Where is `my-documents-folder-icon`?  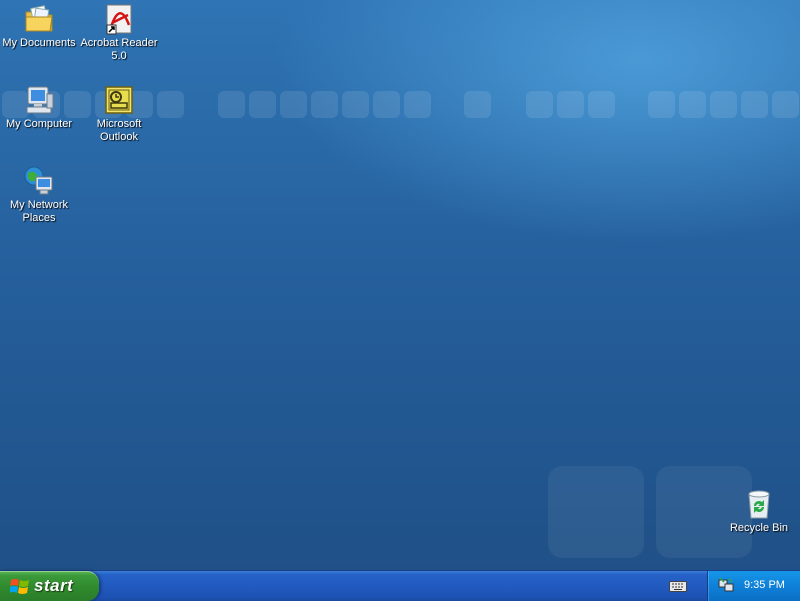 my-documents-folder-icon is located at coordinates (39, 18).